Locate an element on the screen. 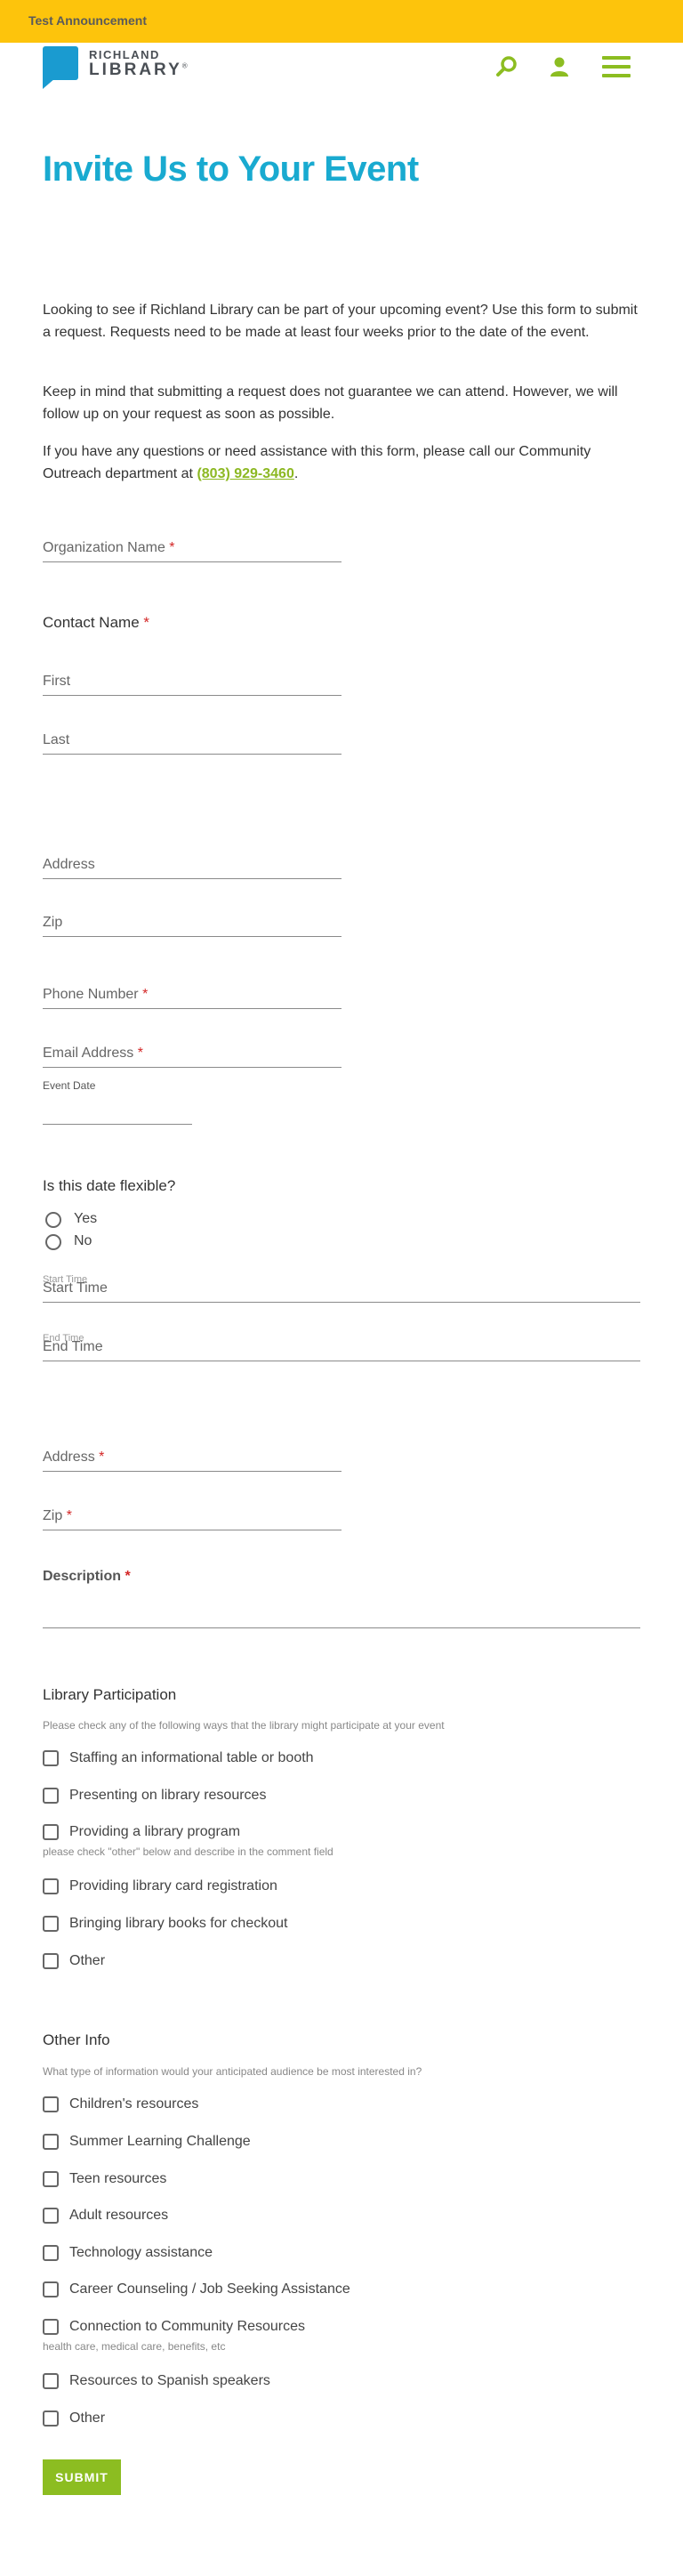 The height and width of the screenshot is (2576, 683). flexible-yes-radio is located at coordinates (53, 1220).